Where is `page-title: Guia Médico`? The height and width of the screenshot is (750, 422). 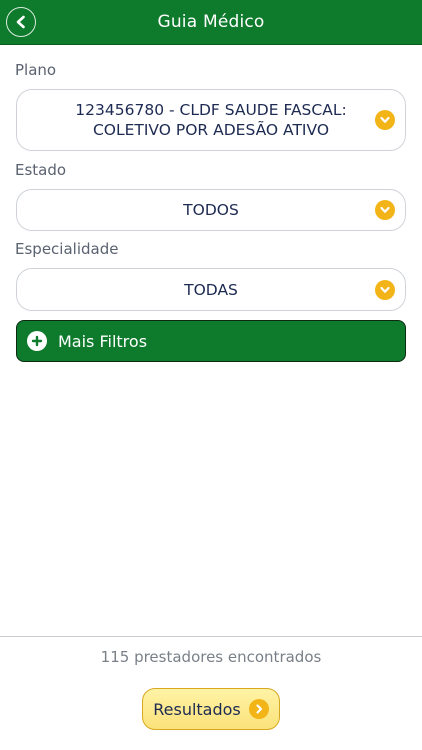
page-title: Guia Médico is located at coordinates (211, 22).